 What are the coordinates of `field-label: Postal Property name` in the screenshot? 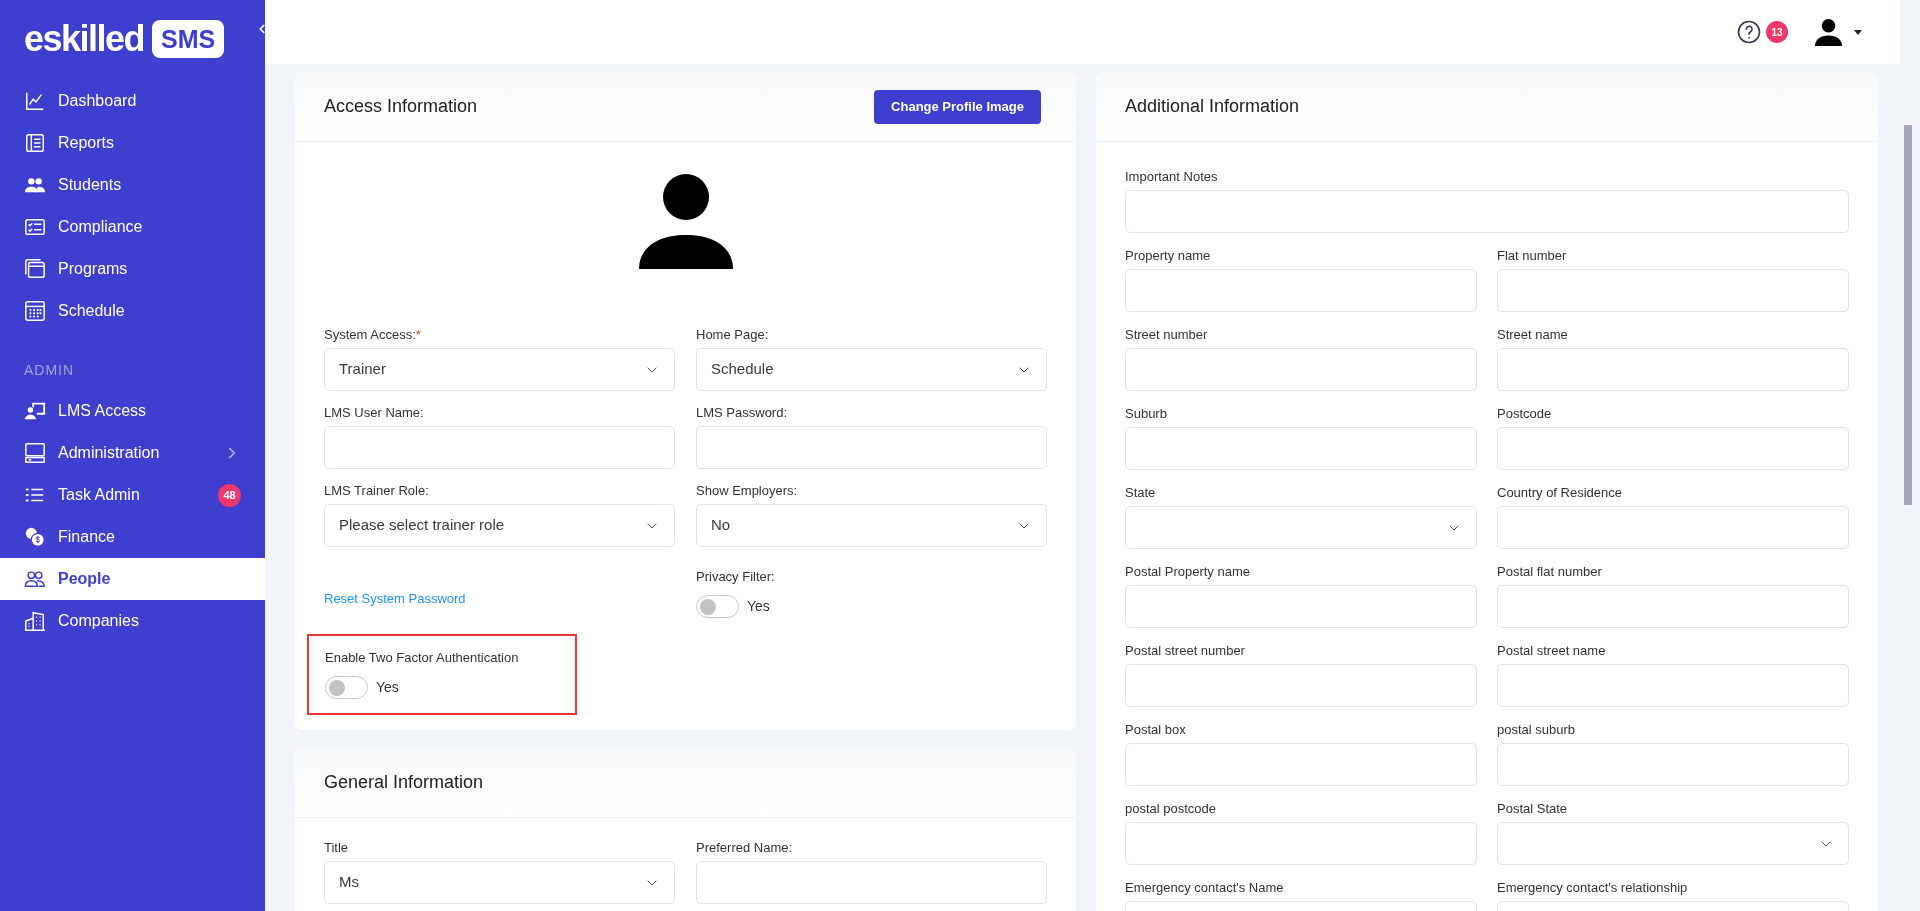 It's located at (1188, 572).